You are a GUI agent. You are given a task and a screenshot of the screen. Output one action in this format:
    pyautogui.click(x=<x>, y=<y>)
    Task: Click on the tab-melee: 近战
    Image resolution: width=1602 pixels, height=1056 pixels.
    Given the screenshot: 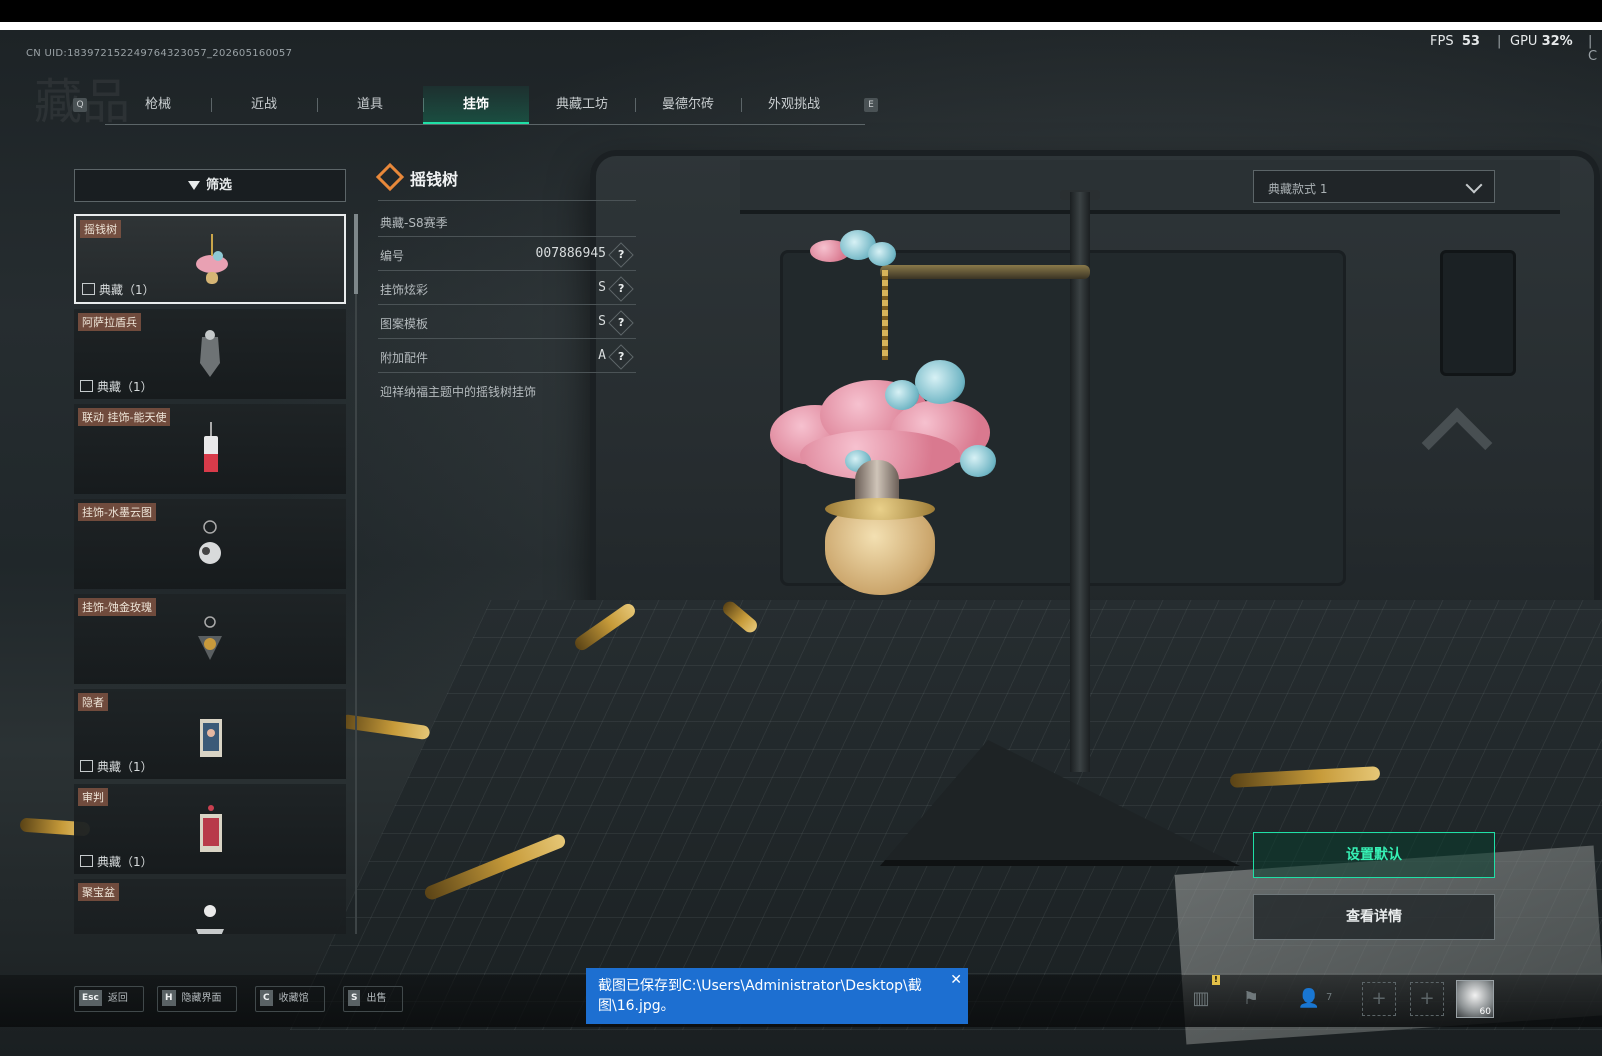 What is the action you would take?
    pyautogui.click(x=264, y=105)
    